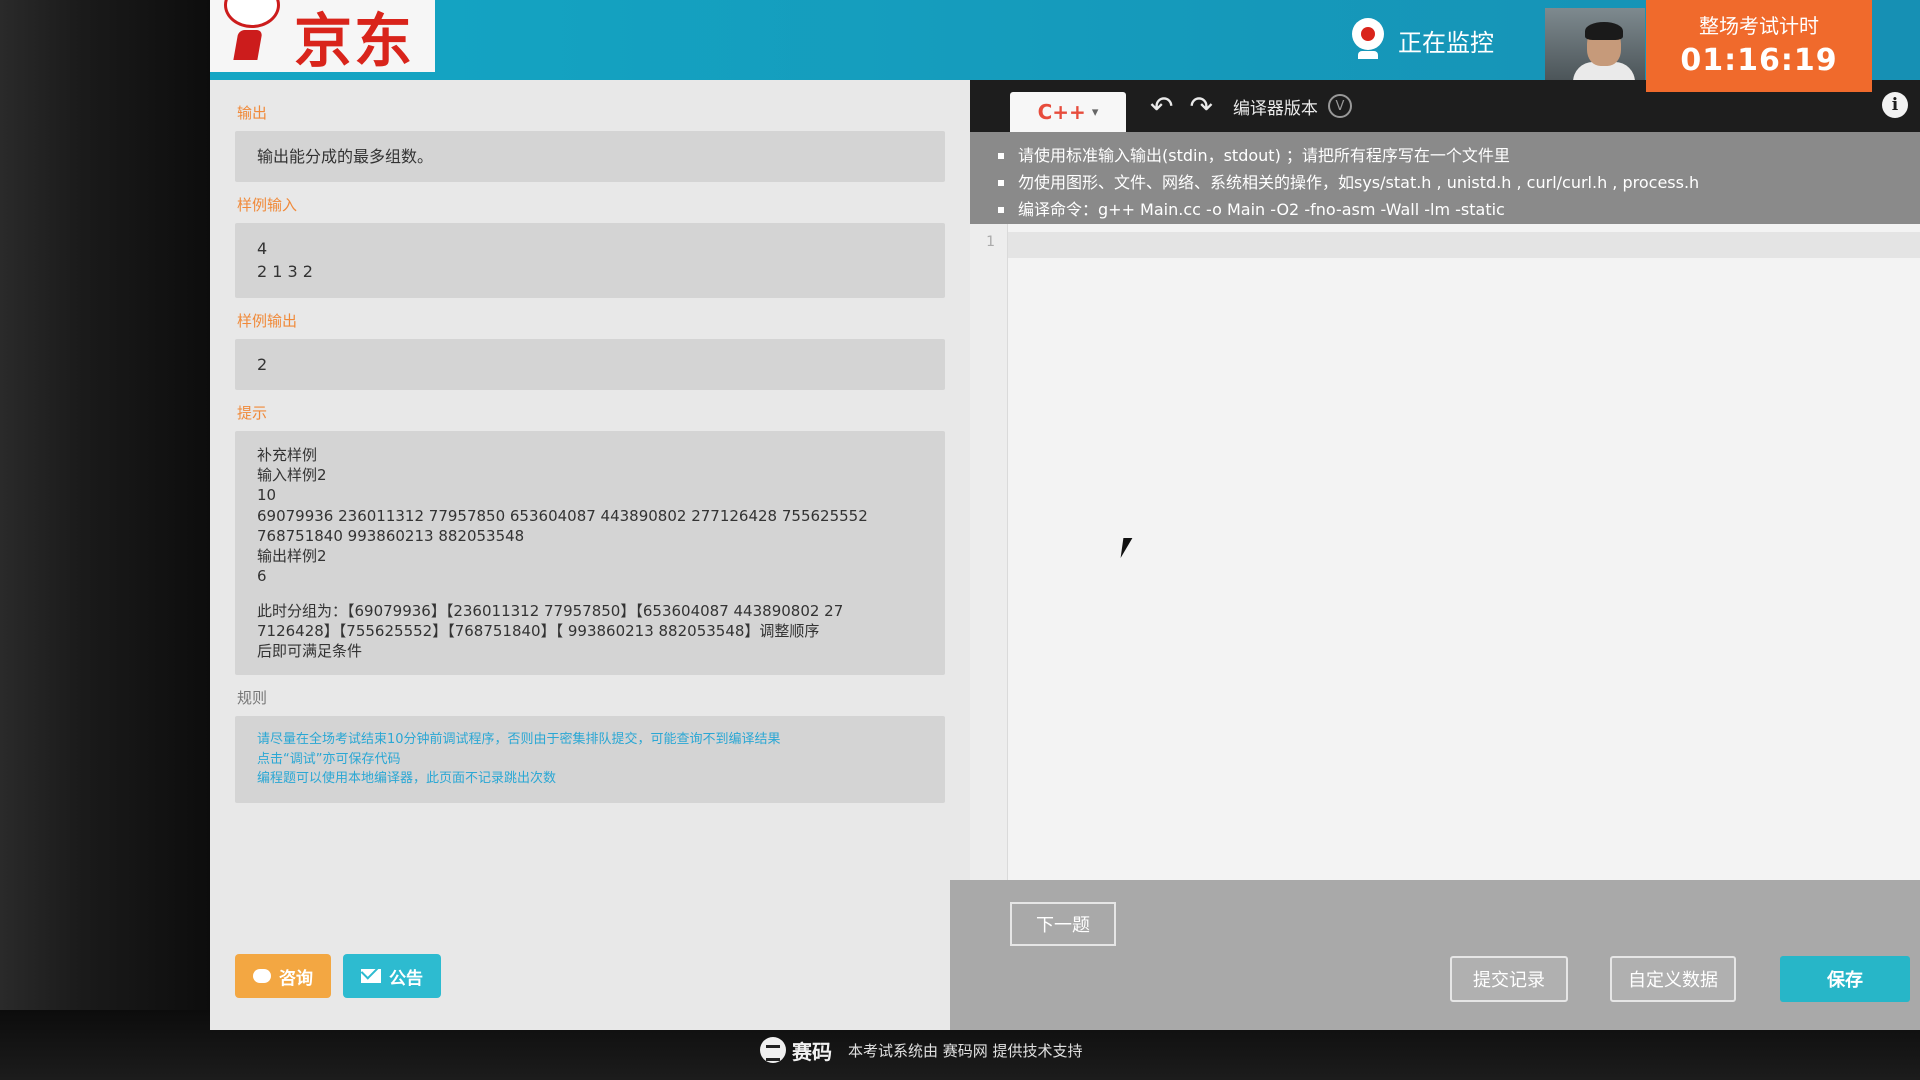 Image resolution: width=1920 pixels, height=1080 pixels. Describe the element at coordinates (252, 698) in the screenshot. I see `rules-title: 规则` at that location.